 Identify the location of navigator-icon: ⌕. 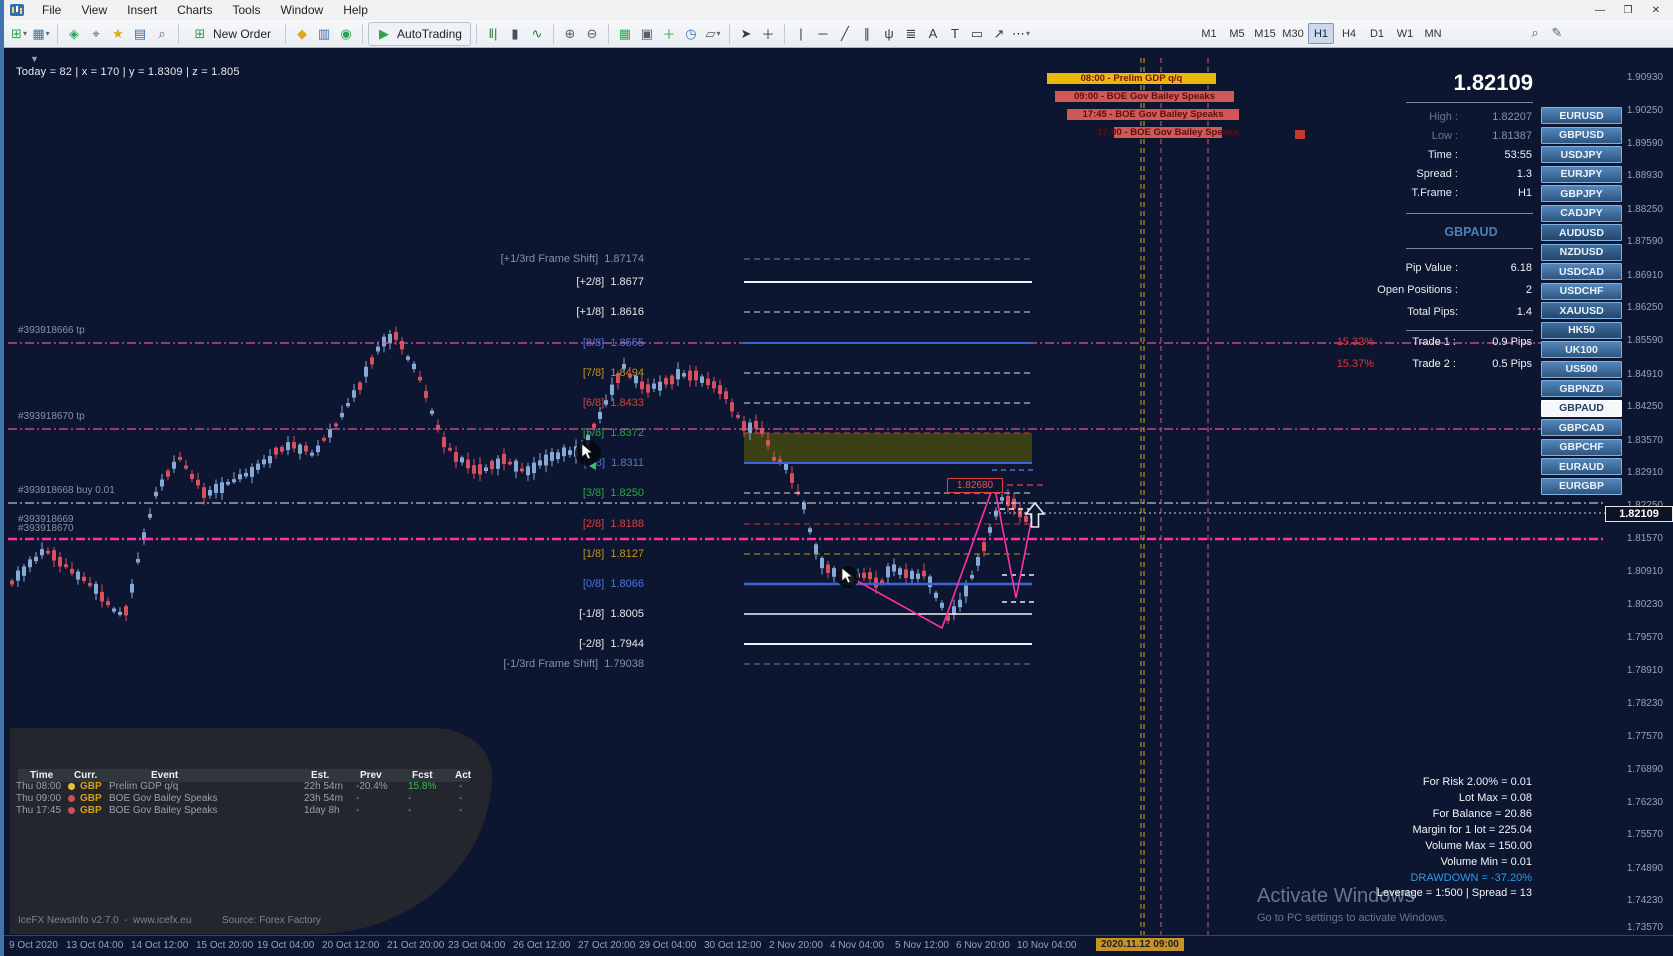
(162, 34).